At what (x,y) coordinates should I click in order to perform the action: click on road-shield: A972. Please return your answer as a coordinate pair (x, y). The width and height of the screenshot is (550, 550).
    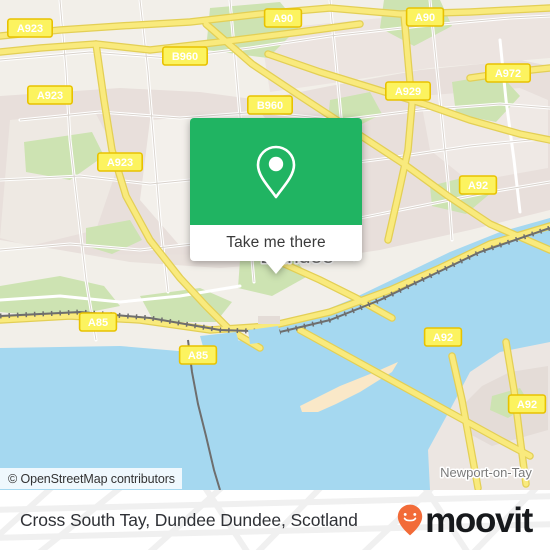
    Looking at the image, I should click on (507, 73).